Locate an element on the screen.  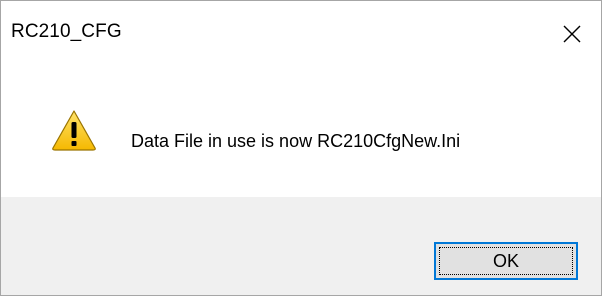
ok-button: OK is located at coordinates (506, 261).